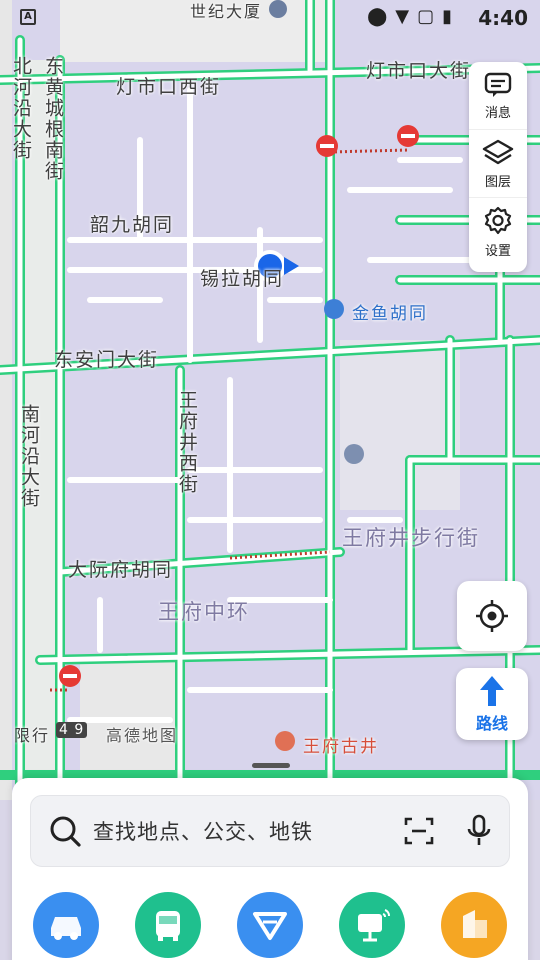  Describe the element at coordinates (142, 735) in the screenshot. I see `map-watermark-gaode: 高德地图` at that location.